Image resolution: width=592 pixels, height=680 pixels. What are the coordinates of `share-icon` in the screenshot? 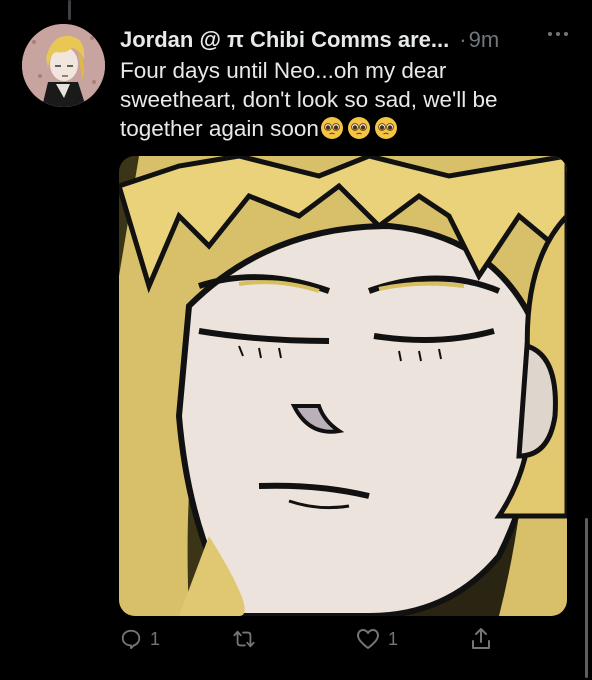 It's located at (481, 638).